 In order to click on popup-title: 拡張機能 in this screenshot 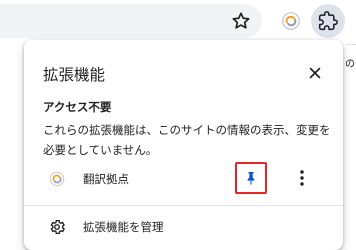, I will do `click(74, 75)`.